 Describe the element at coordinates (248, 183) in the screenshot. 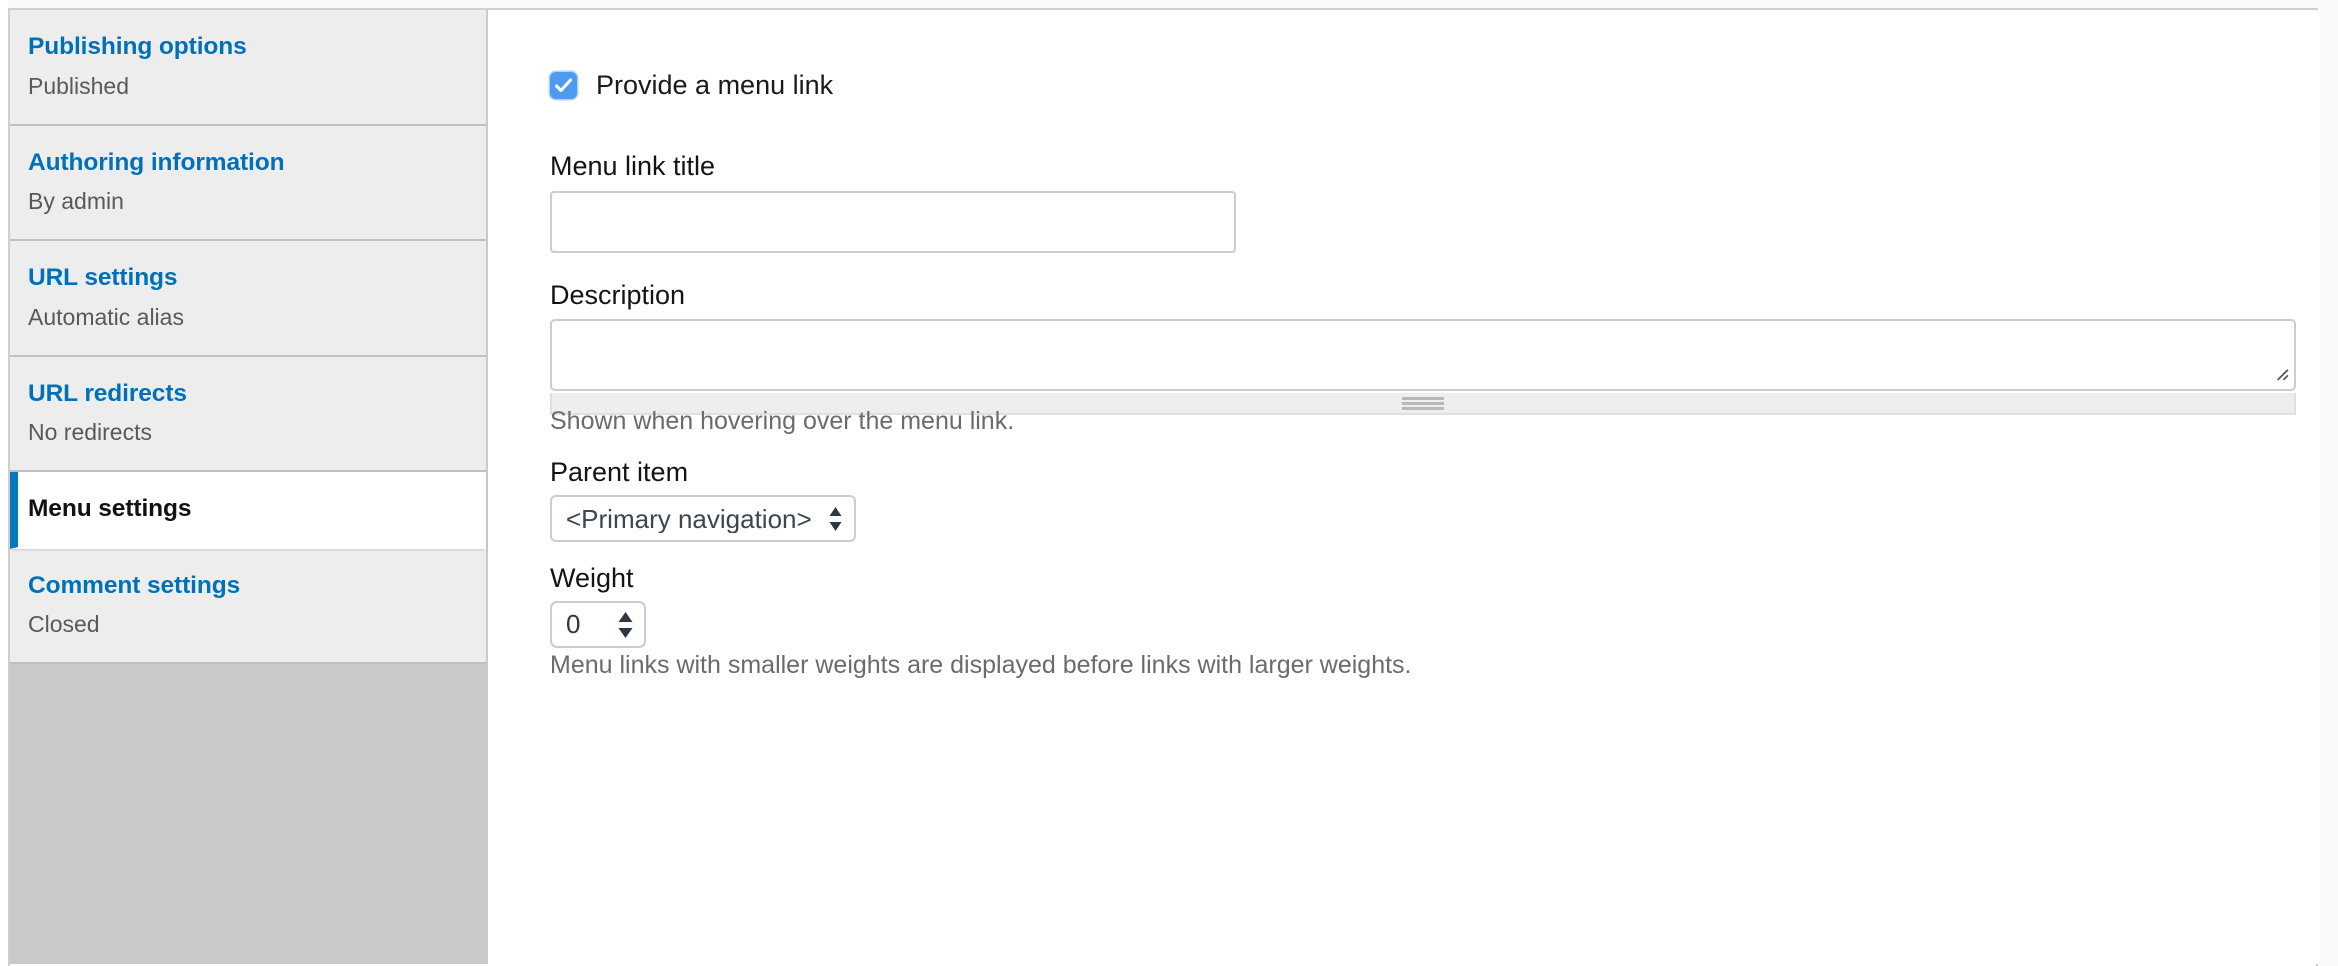

I see `sidebar-item-authoring-information: Authoring information By admin` at that location.